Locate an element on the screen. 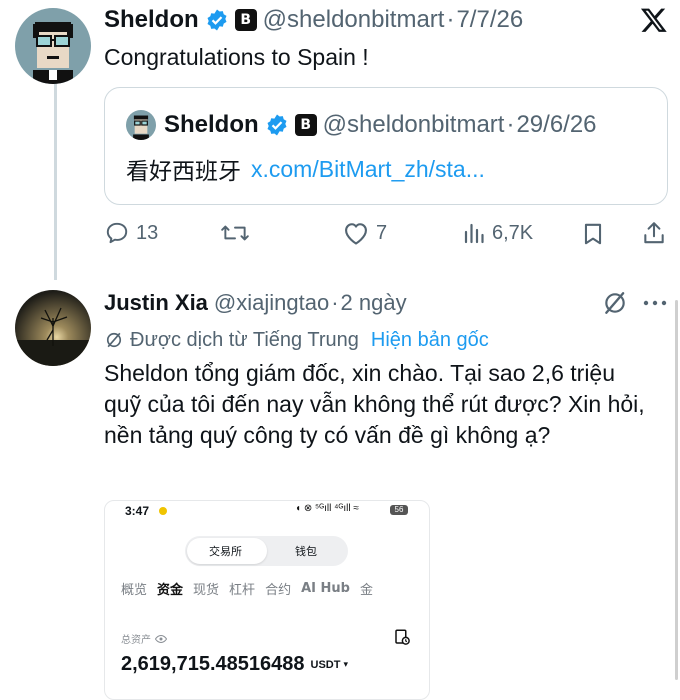 The width and height of the screenshot is (680, 700). tab-futures: 合约 is located at coordinates (278, 588).